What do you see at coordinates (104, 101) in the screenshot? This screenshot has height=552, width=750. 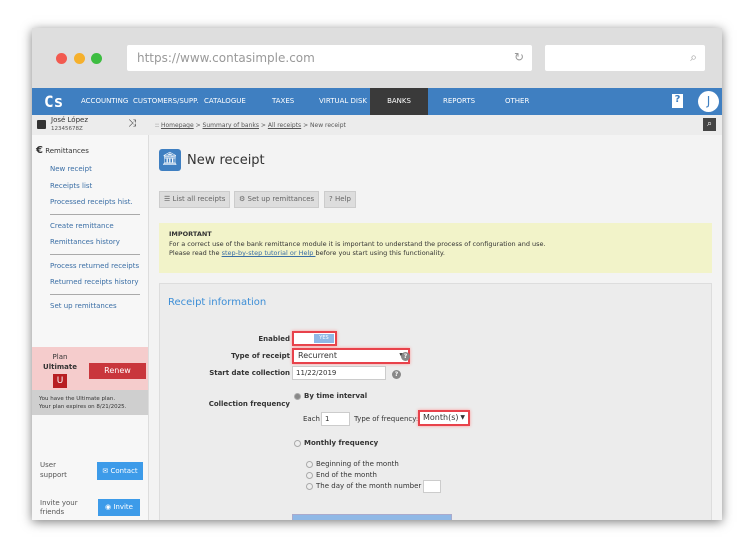 I see `nav-accounting: ACCOUNTING` at bounding box center [104, 101].